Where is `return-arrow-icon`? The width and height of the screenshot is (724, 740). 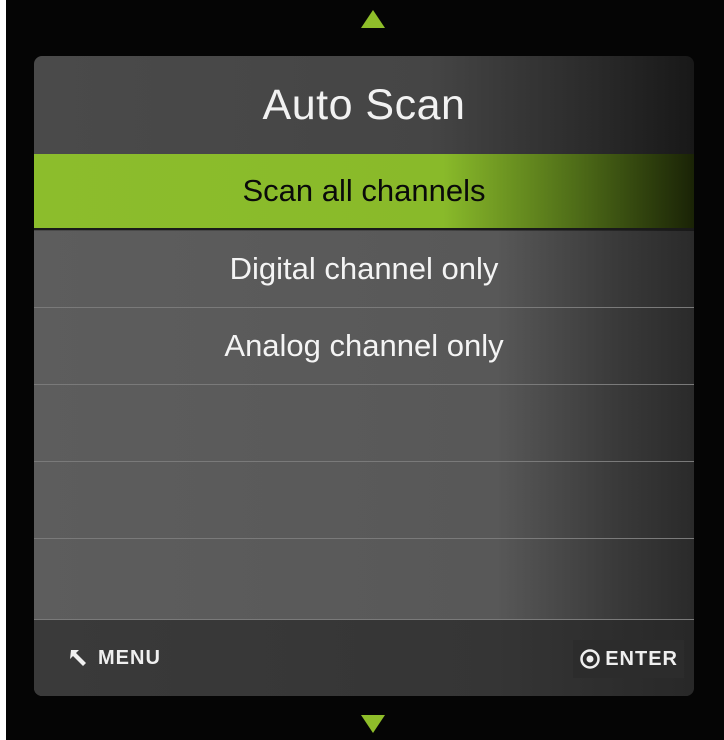
return-arrow-icon is located at coordinates (79, 658).